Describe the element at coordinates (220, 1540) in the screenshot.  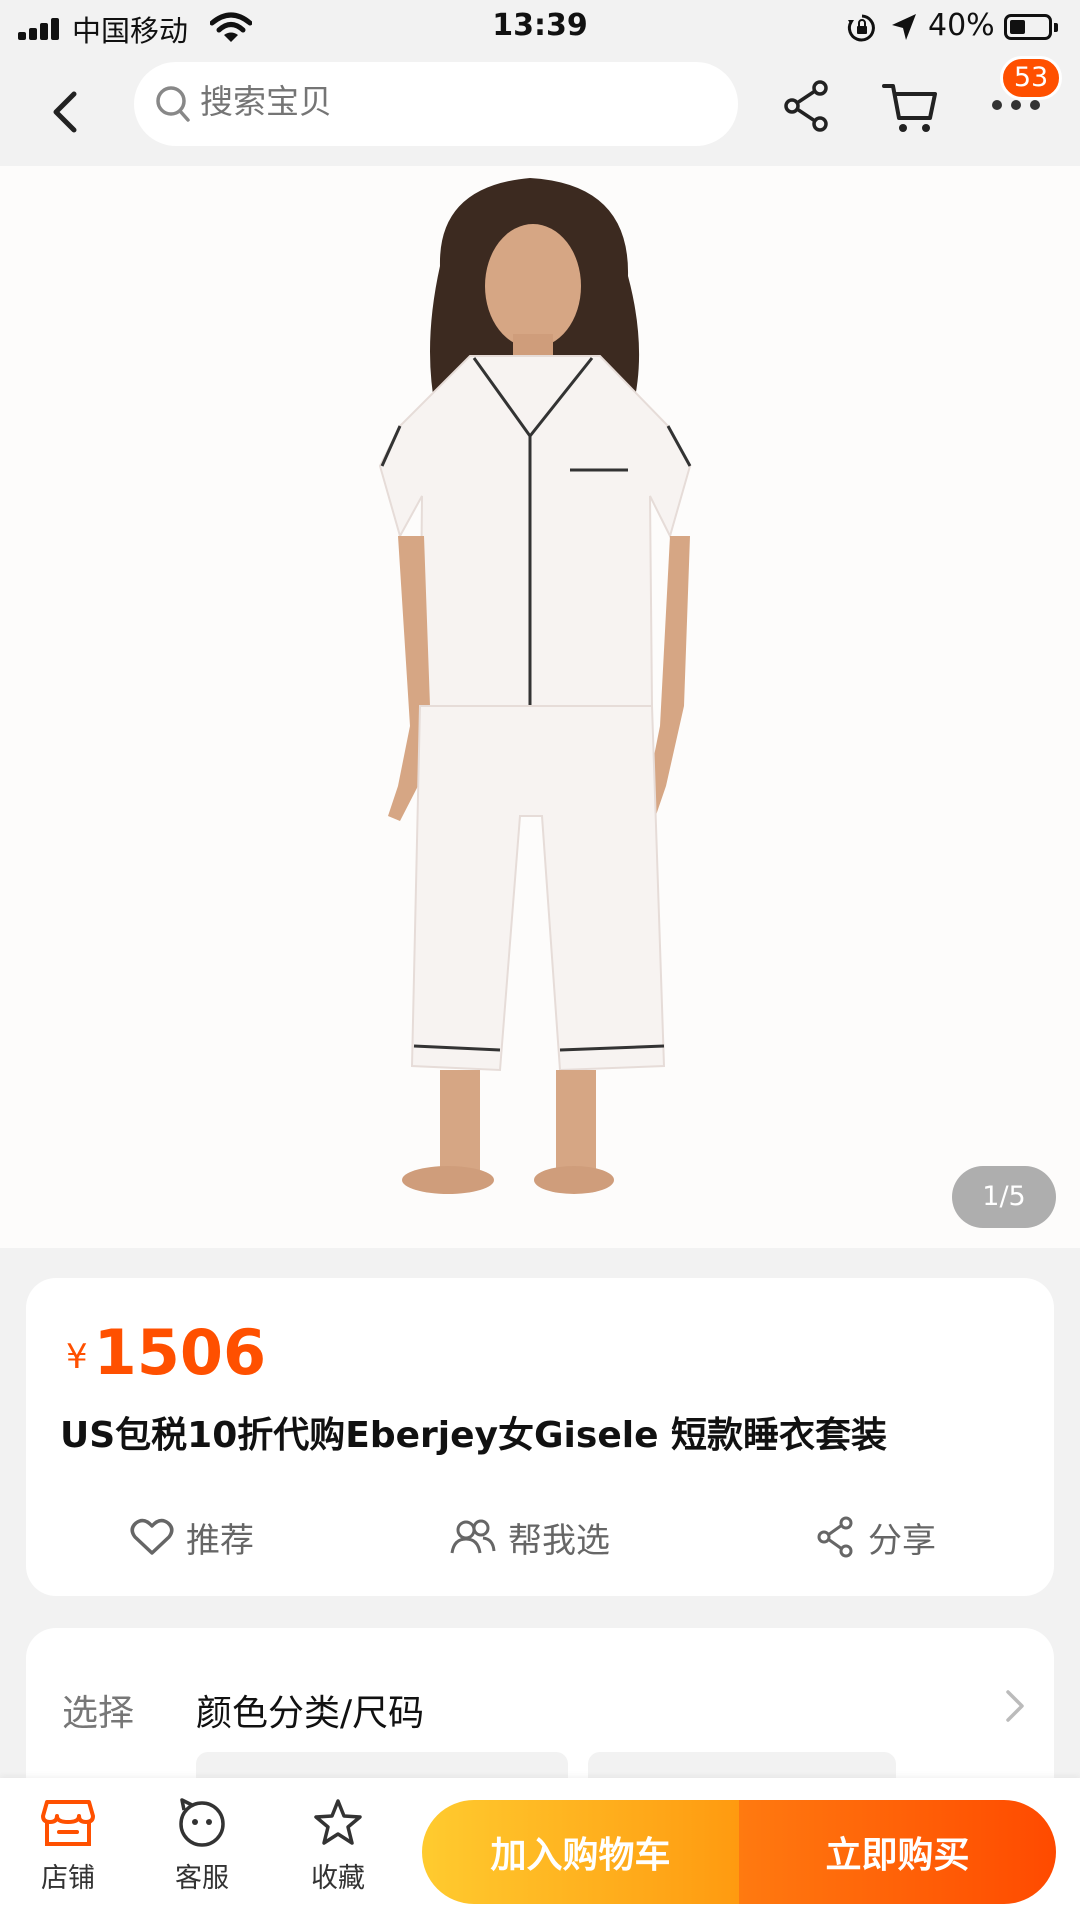
I see `recommend-label: 推荐` at that location.